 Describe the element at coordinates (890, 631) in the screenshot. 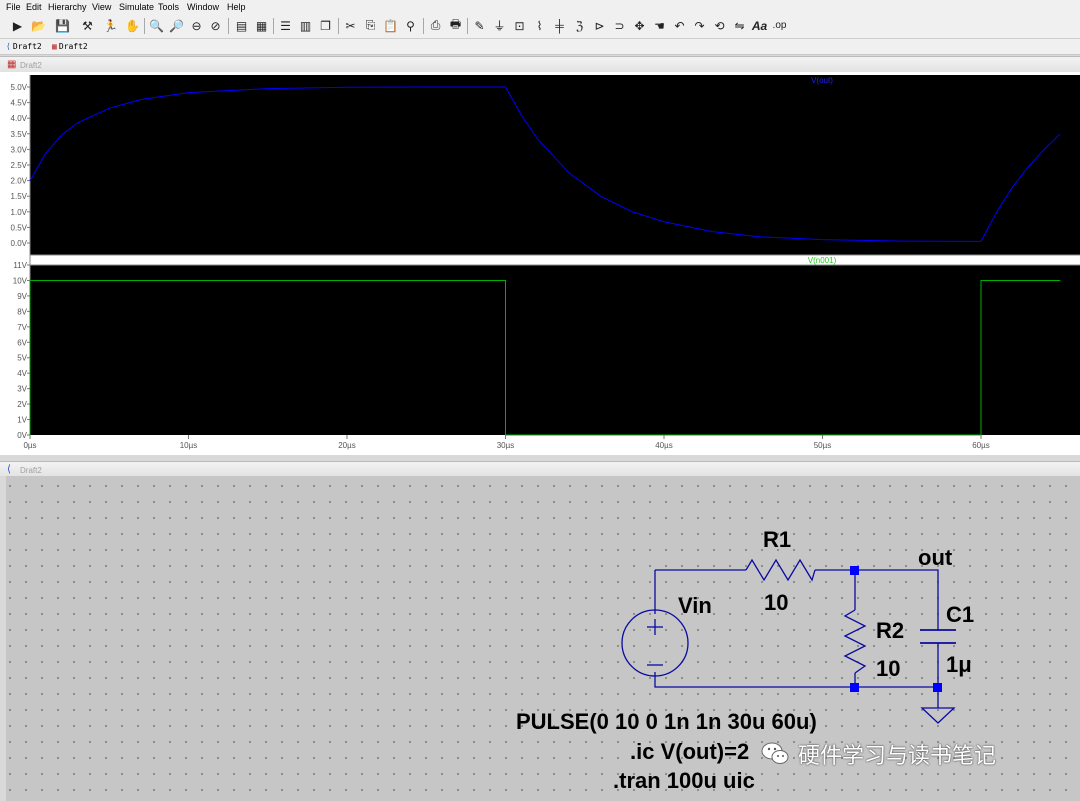

I see `r2-name: R2` at that location.